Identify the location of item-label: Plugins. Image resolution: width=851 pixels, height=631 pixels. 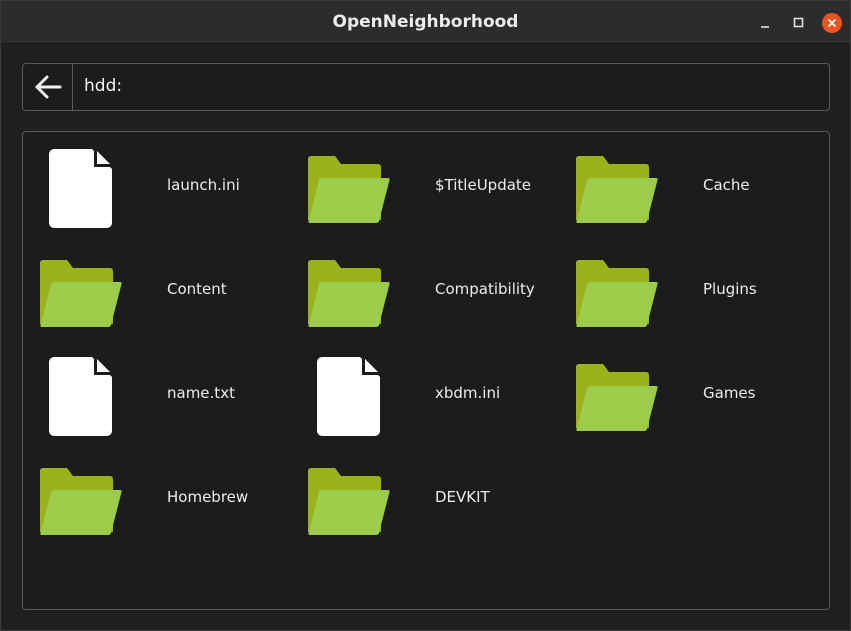
(730, 289).